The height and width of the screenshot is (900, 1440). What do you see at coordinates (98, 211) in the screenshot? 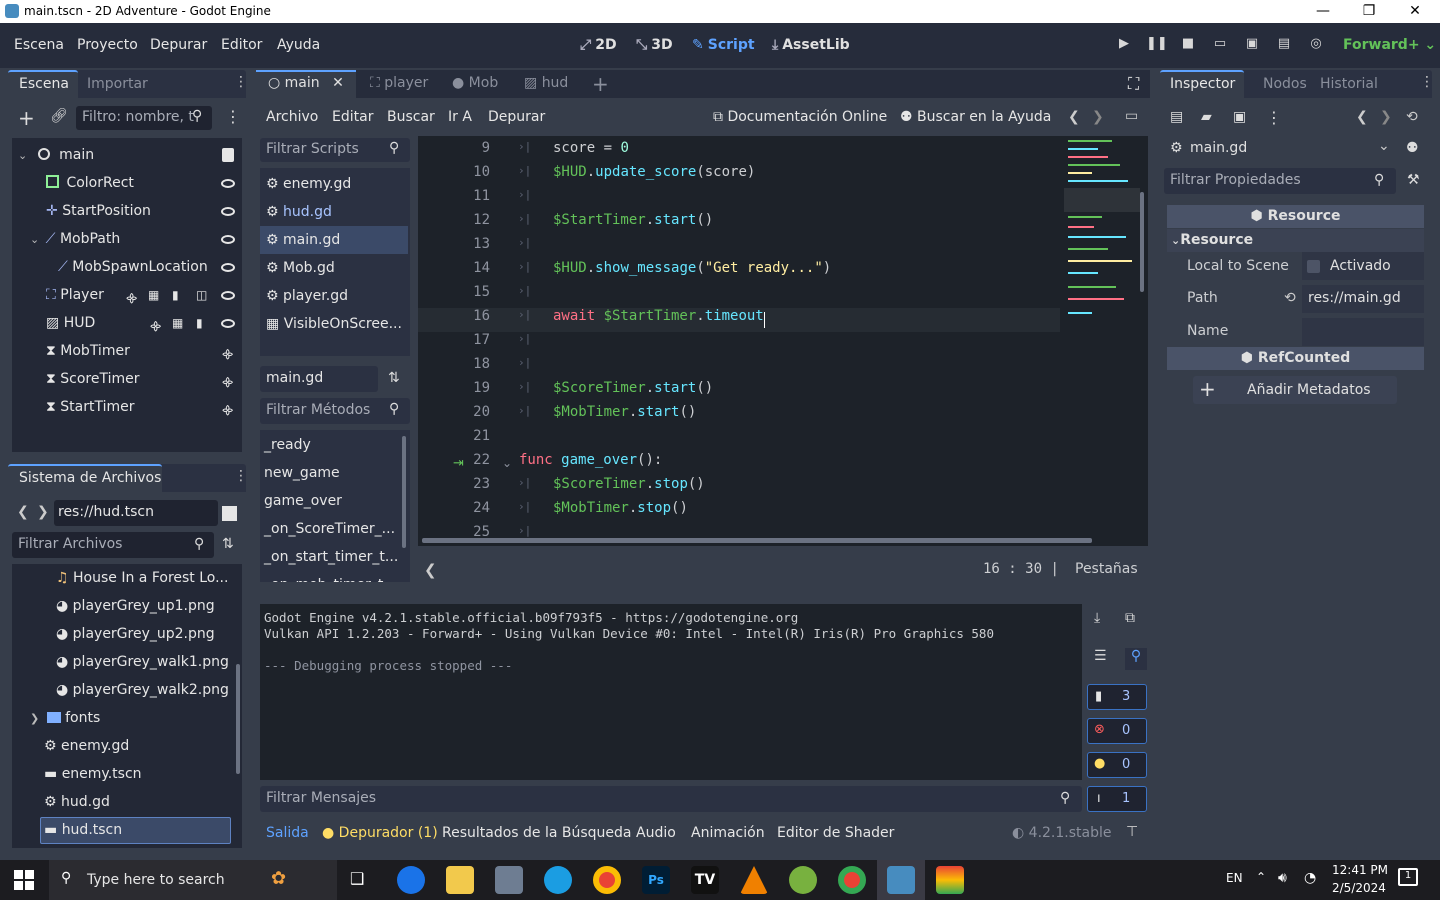
I see `tree-node-startposition: ✛ StartPosition` at bounding box center [98, 211].